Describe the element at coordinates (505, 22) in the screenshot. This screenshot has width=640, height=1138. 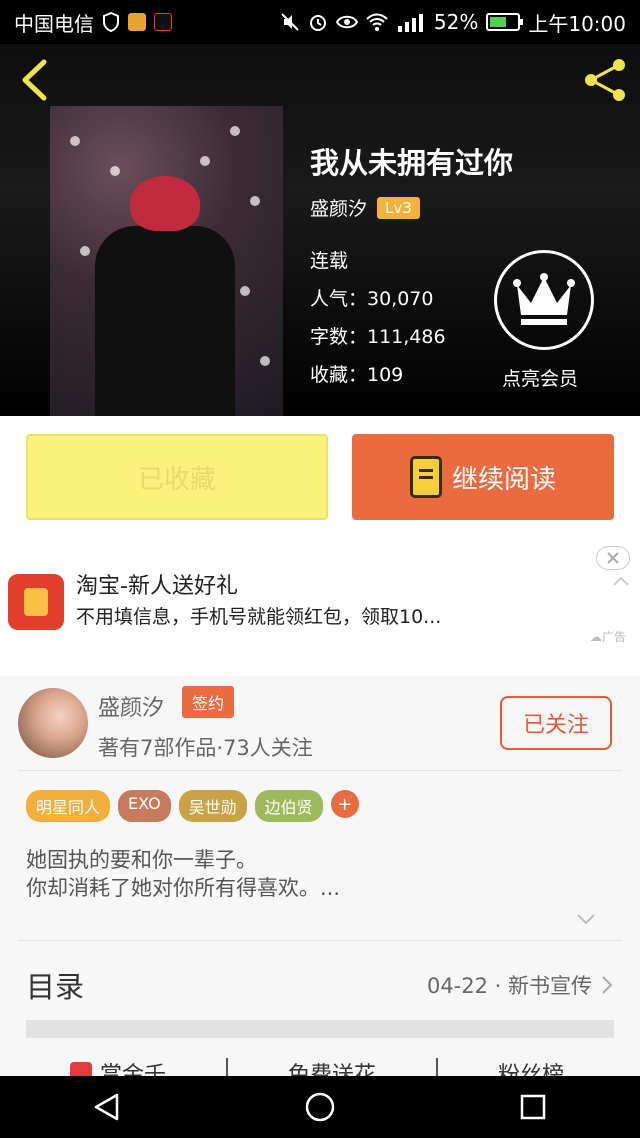
I see `battery-icon` at that location.